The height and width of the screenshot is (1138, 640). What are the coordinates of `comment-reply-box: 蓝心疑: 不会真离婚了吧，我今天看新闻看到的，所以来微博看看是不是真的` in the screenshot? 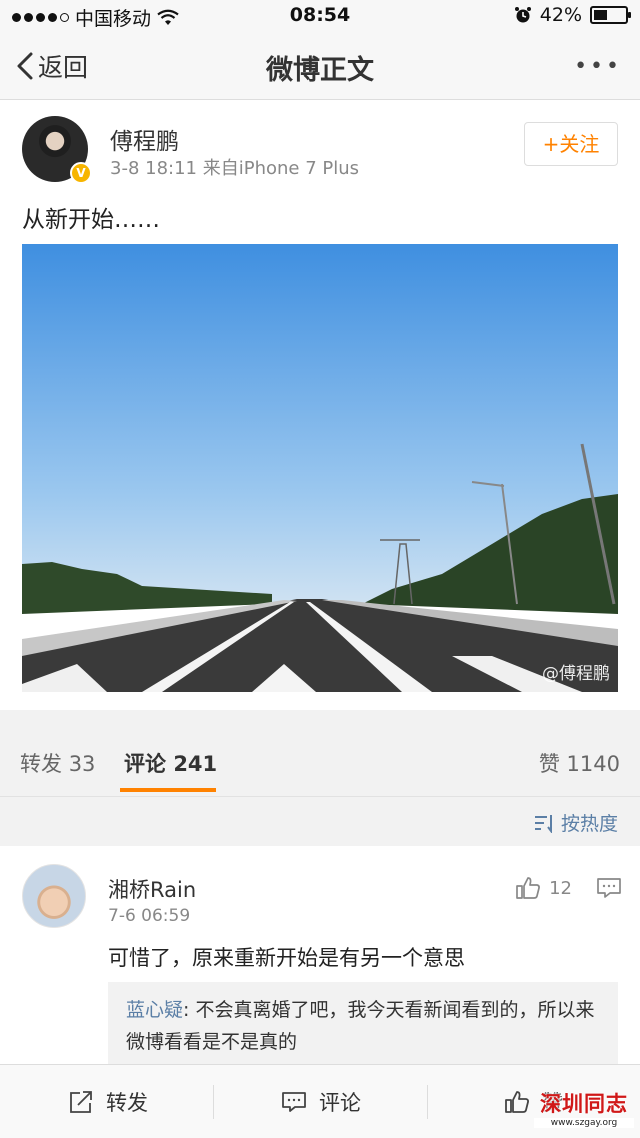 It's located at (363, 1023).